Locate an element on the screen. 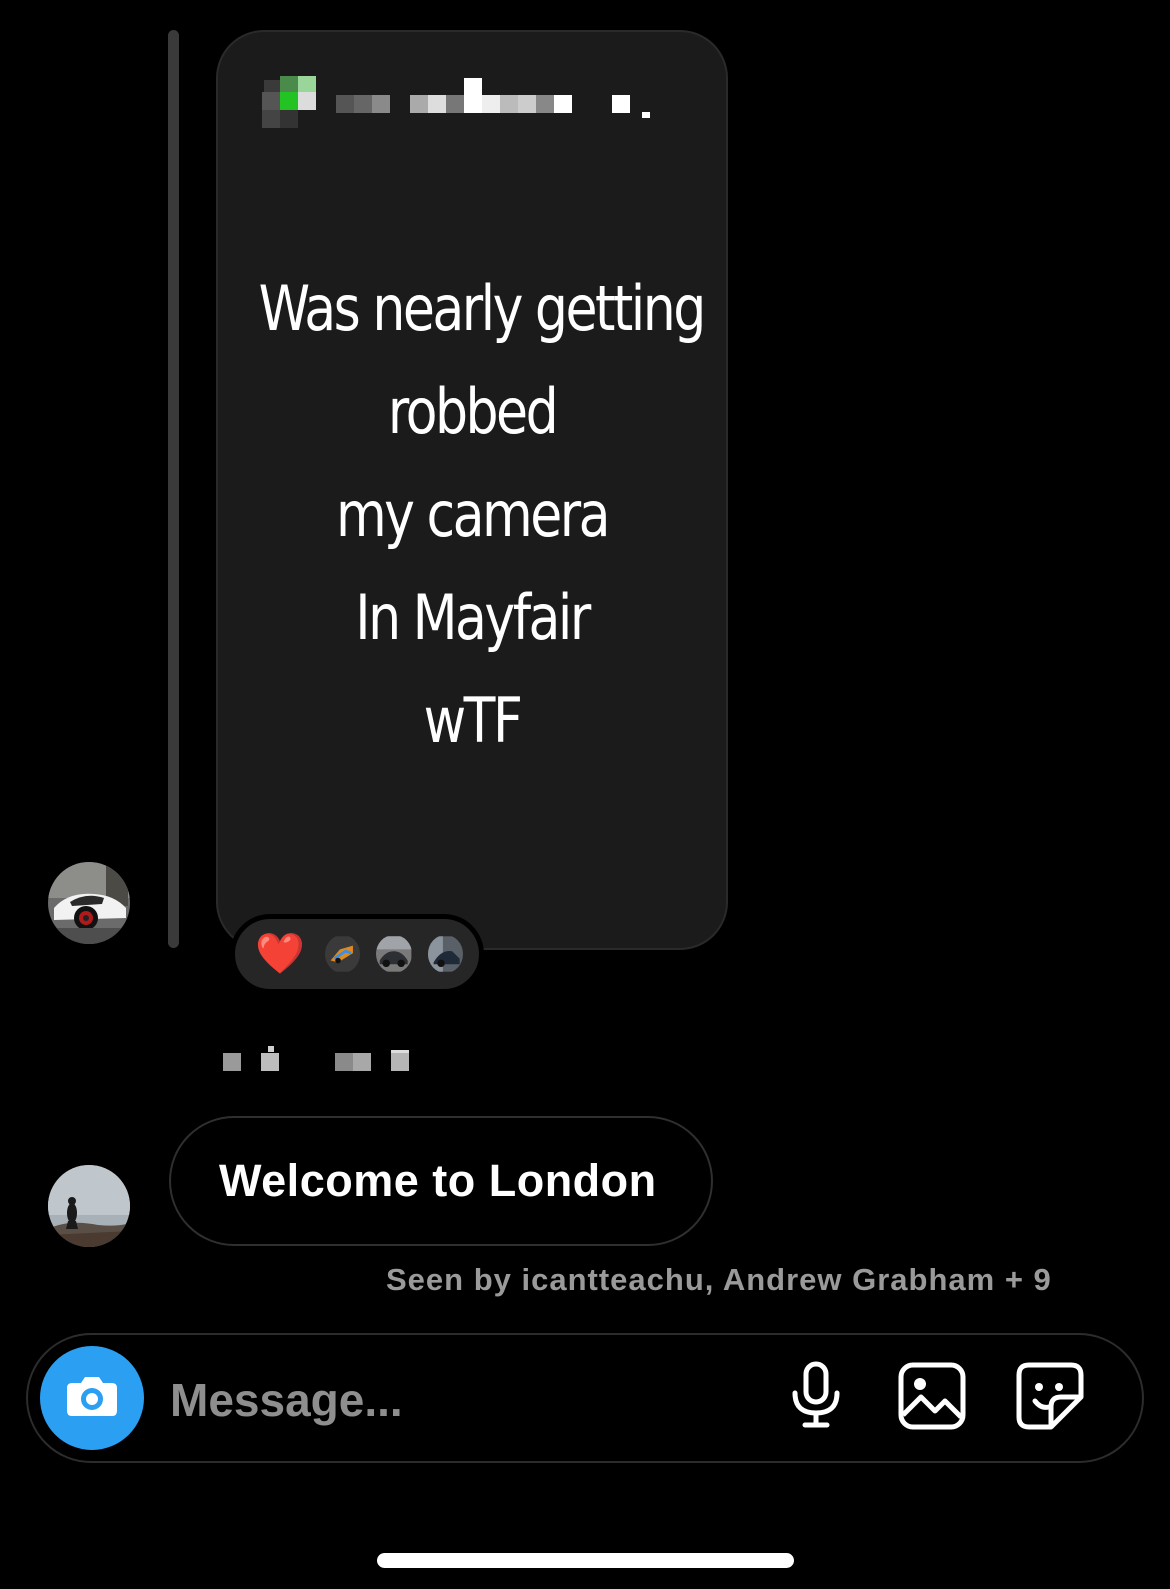 This screenshot has width=1170, height=1589. gallery-button is located at coordinates (932, 1398).